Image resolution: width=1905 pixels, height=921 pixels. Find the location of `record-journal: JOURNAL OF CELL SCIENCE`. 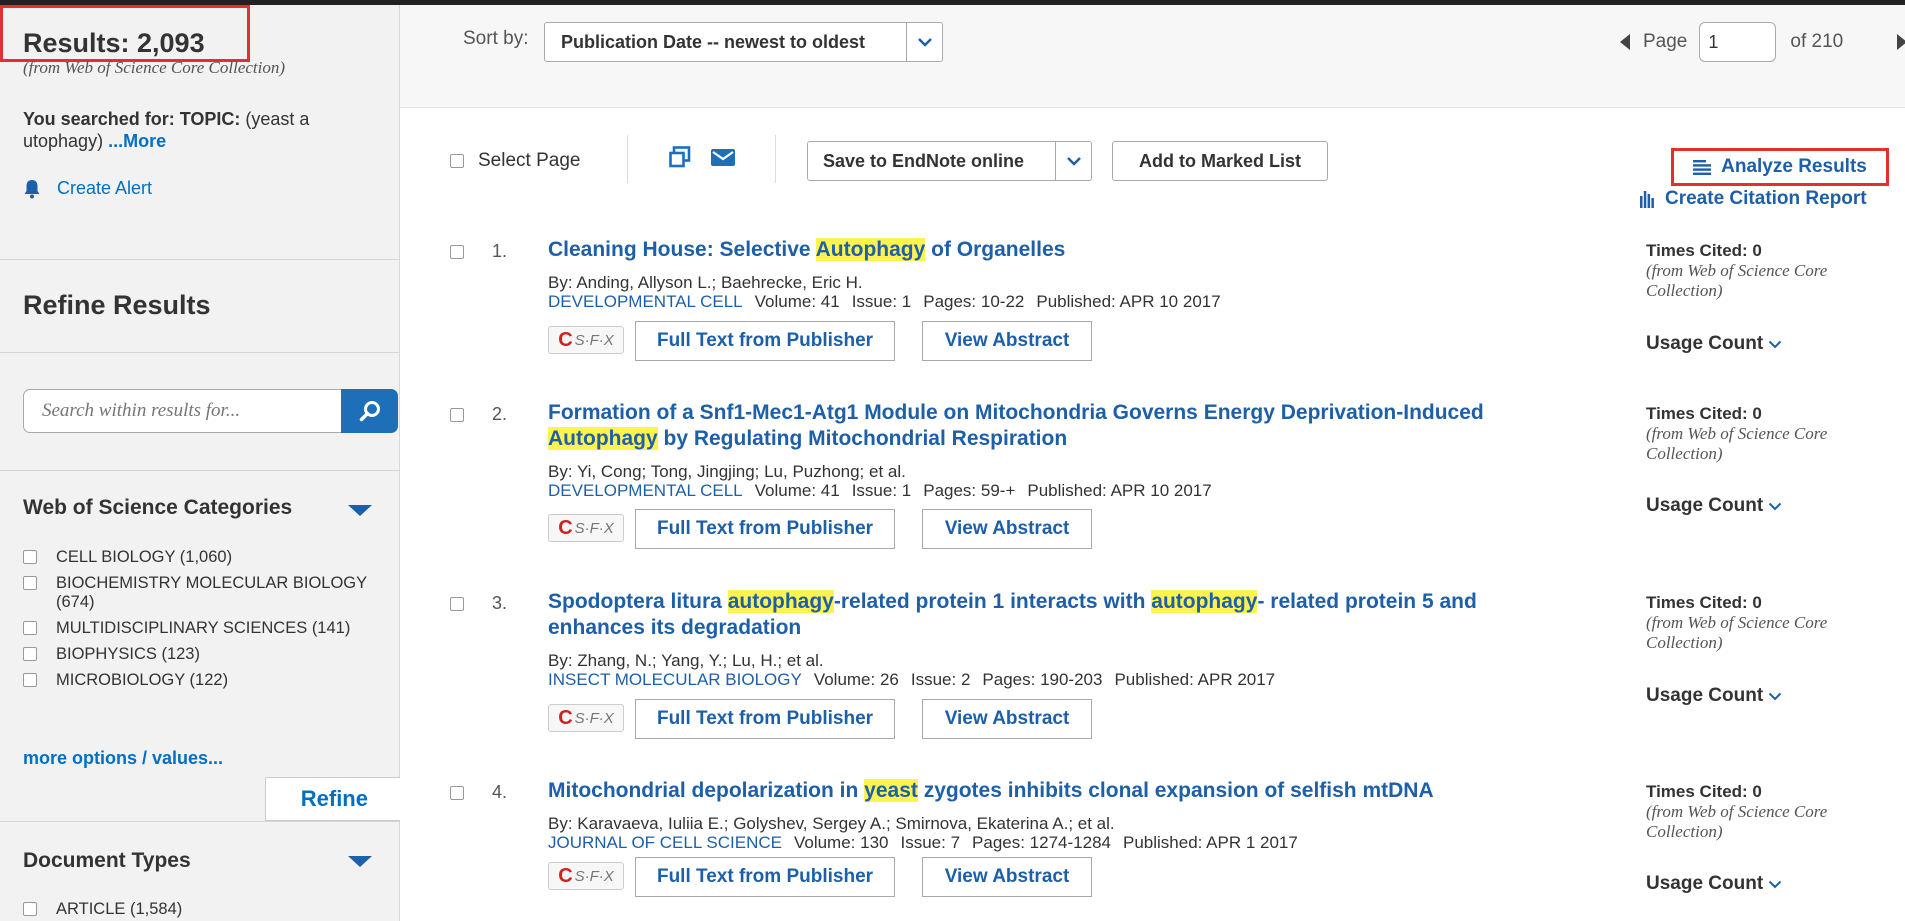

record-journal: JOURNAL OF CELL SCIENCE is located at coordinates (665, 842).